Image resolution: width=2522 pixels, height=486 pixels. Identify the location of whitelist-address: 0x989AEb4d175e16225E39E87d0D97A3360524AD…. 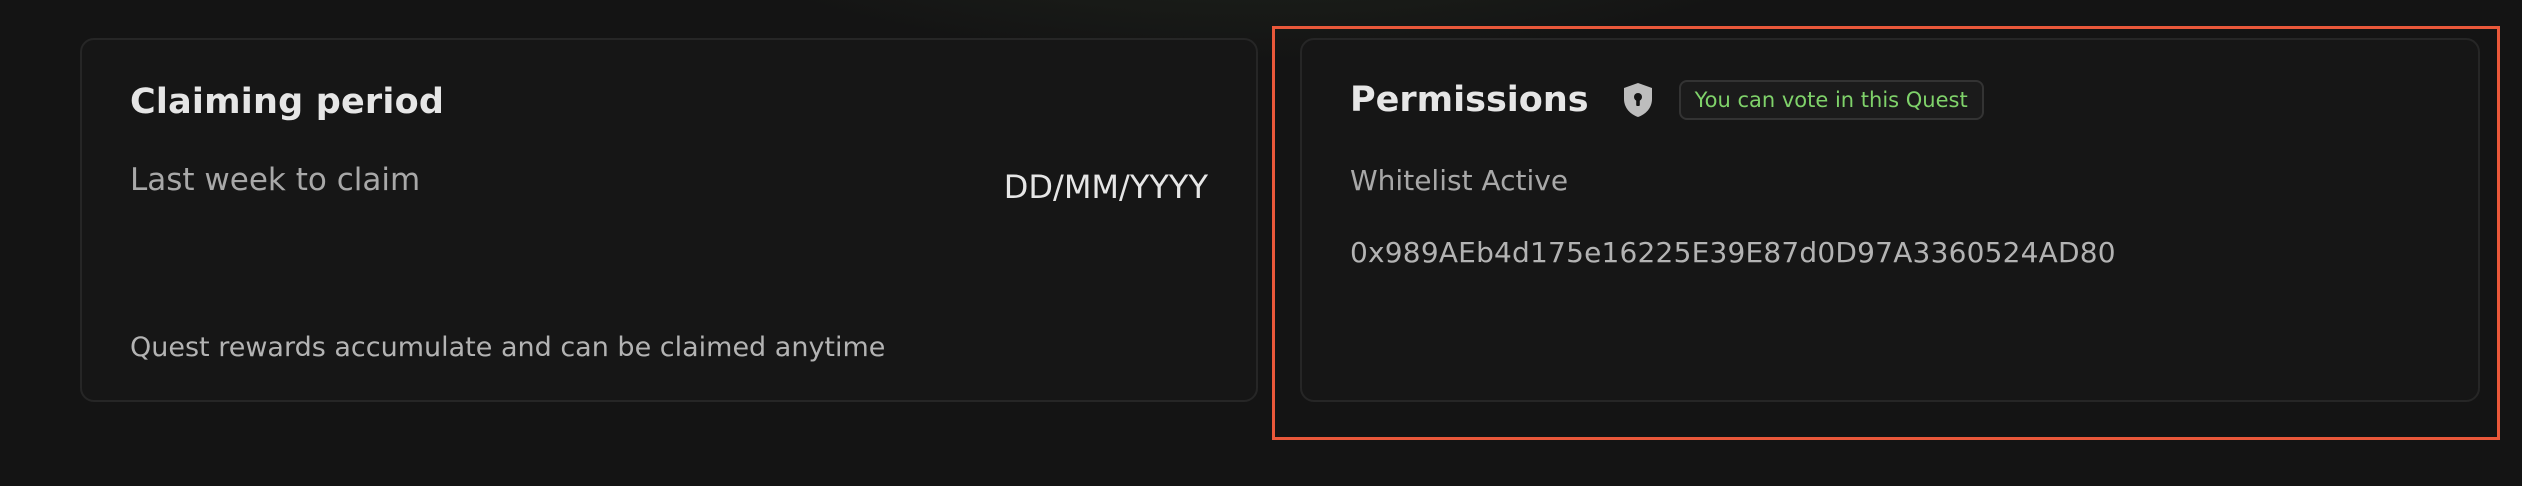
(1733, 252).